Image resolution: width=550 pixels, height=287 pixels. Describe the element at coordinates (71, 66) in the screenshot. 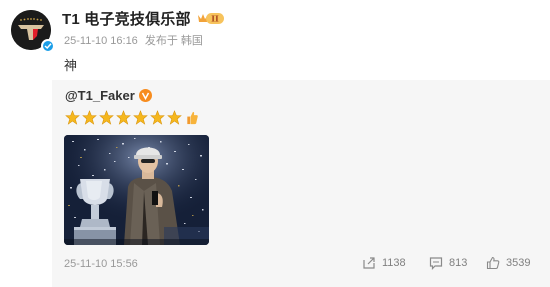

I see `post-text: 神` at that location.